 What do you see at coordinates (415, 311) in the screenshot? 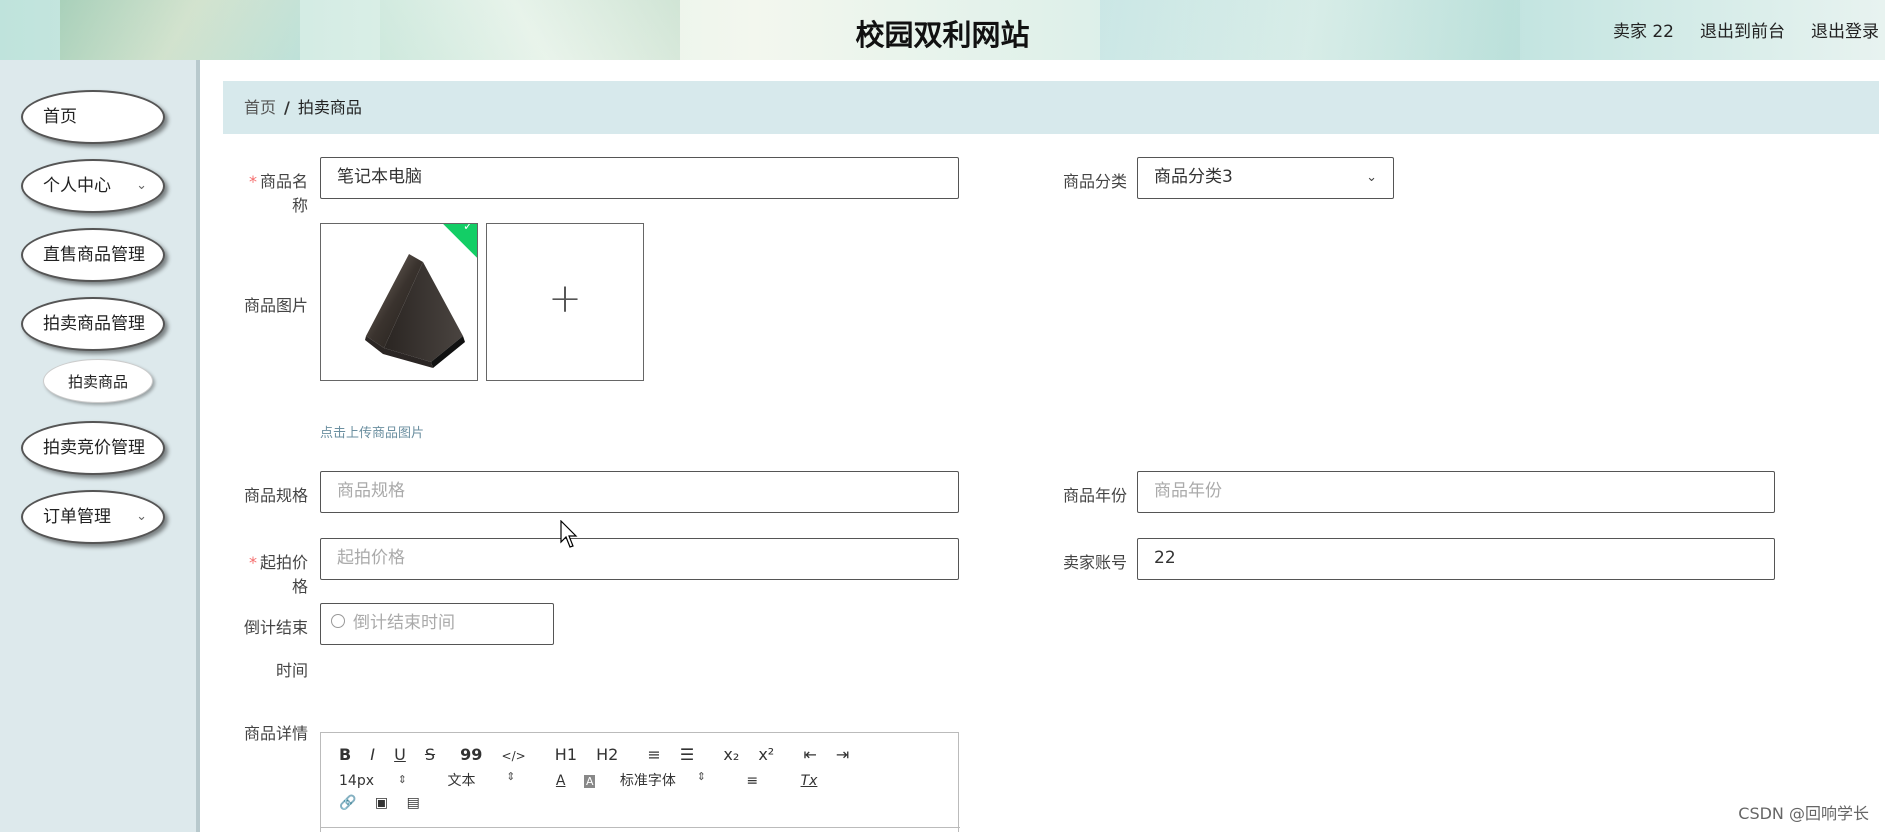
I see `laptop-image` at bounding box center [415, 311].